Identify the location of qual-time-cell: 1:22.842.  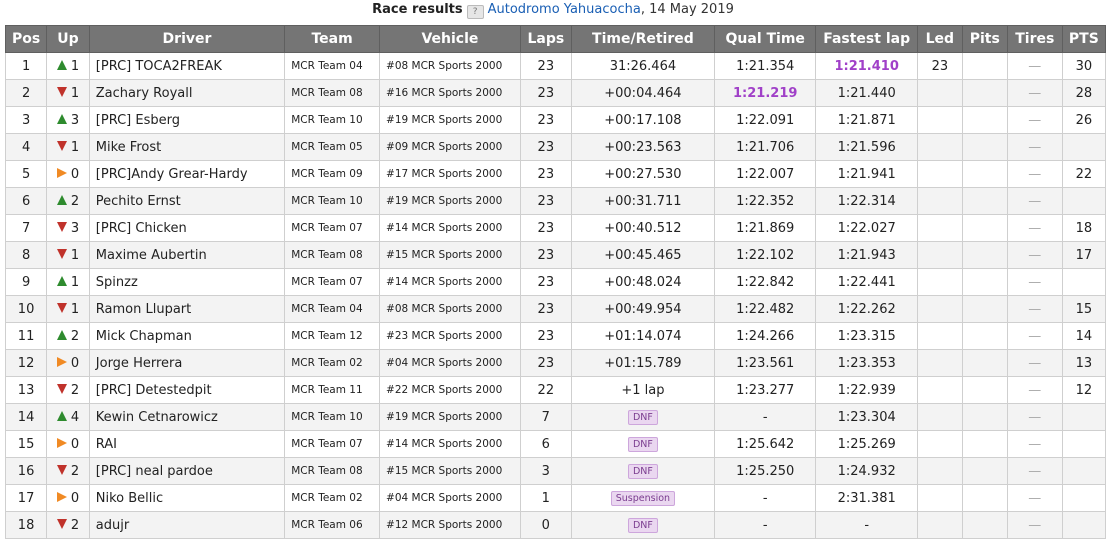
(765, 282).